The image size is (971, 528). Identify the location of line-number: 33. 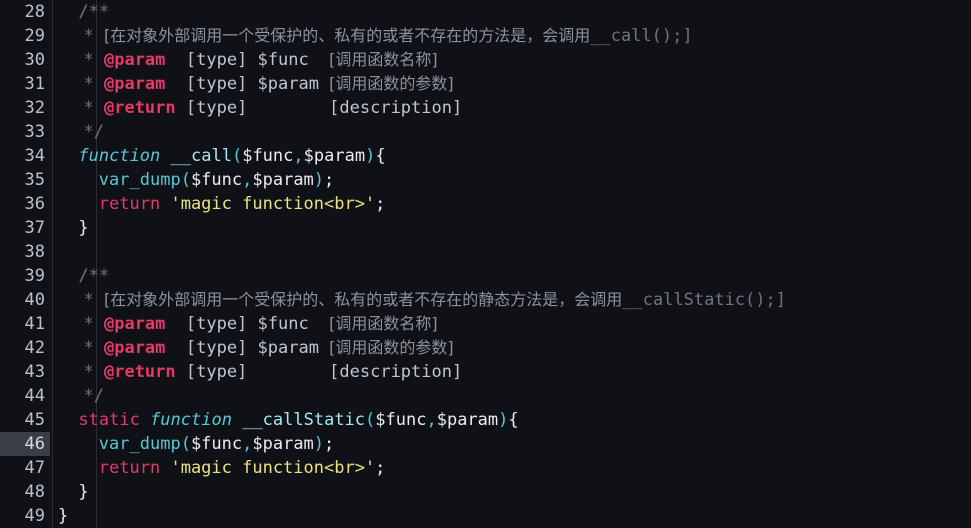
(22, 132).